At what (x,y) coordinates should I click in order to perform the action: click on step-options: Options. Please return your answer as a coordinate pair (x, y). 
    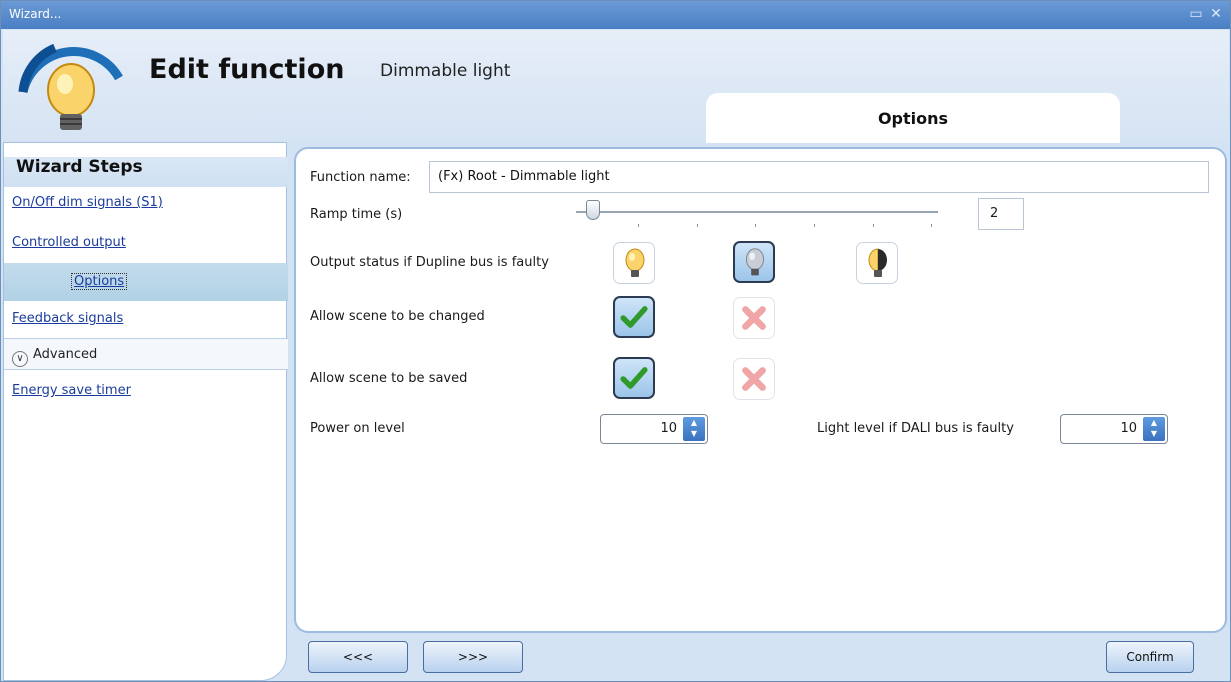
    Looking at the image, I should click on (146, 282).